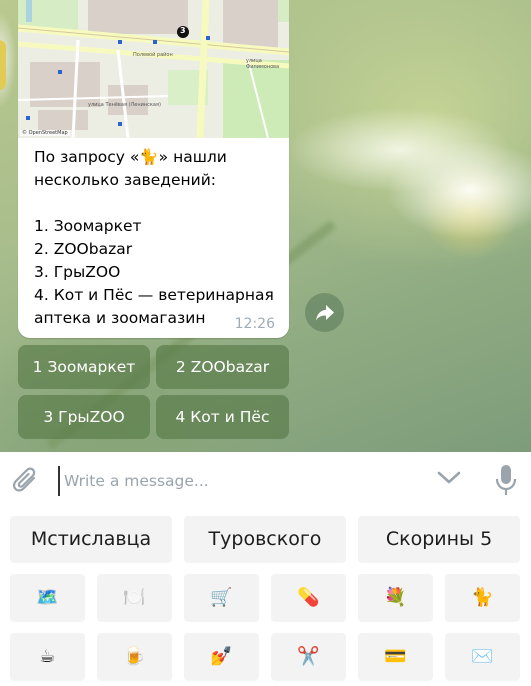 This screenshot has height=686, width=531. I want to click on share-arrow-icon, so click(324, 312).